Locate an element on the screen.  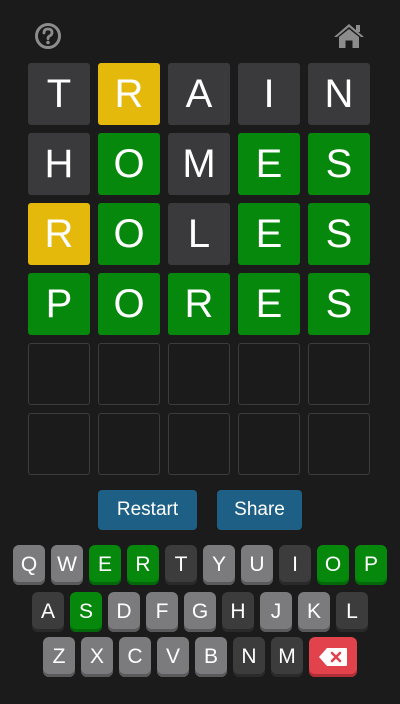
backspace-icon is located at coordinates (333, 657).